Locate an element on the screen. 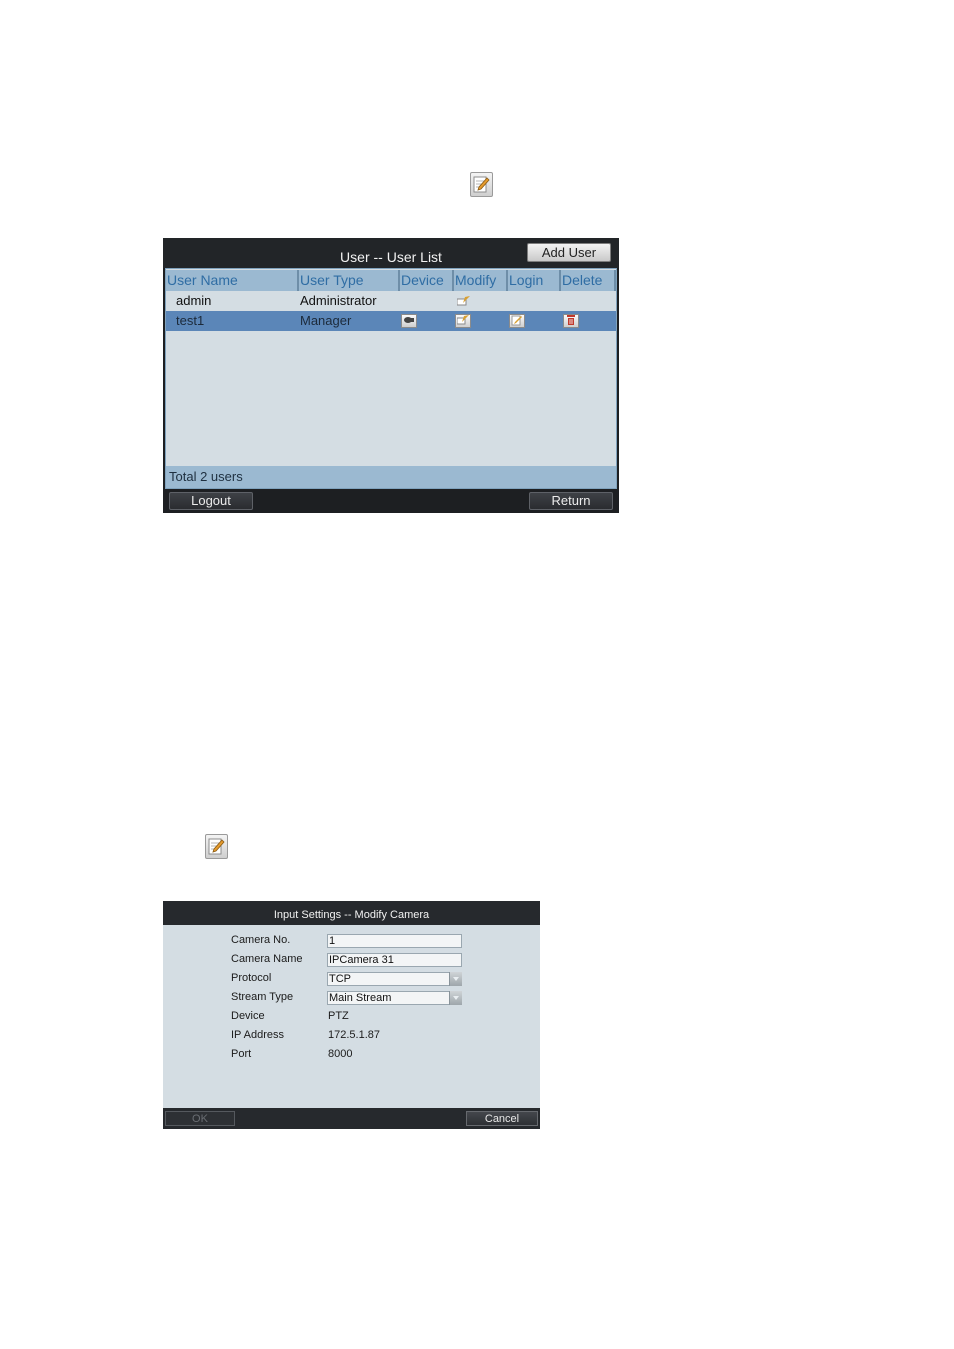  column-modify: Modify is located at coordinates (481, 280).